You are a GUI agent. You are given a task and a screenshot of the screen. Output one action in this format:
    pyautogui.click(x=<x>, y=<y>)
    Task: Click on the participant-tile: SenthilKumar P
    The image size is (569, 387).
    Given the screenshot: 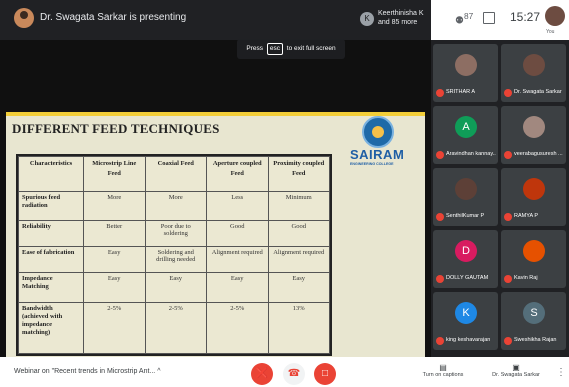 What is the action you would take?
    pyautogui.click(x=465, y=197)
    